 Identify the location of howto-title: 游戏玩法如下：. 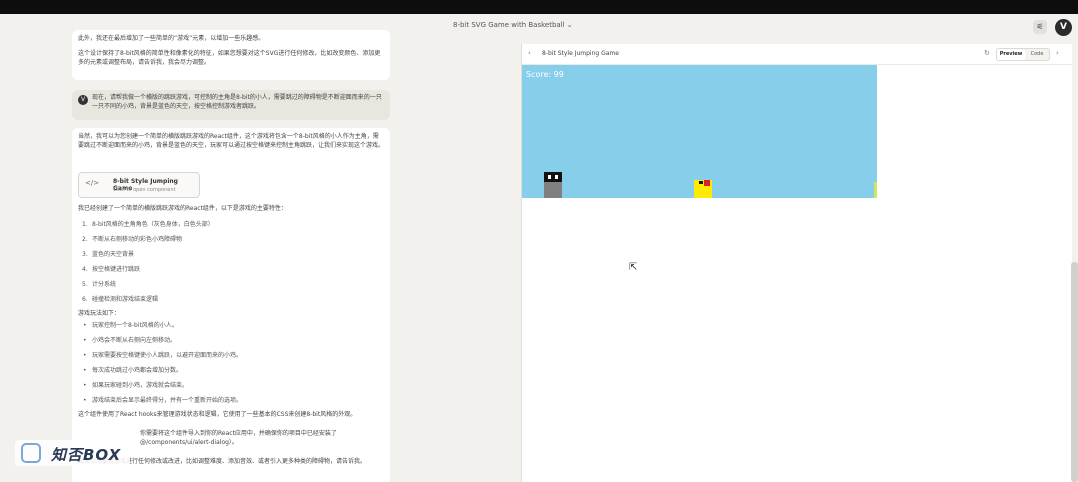
(99, 313).